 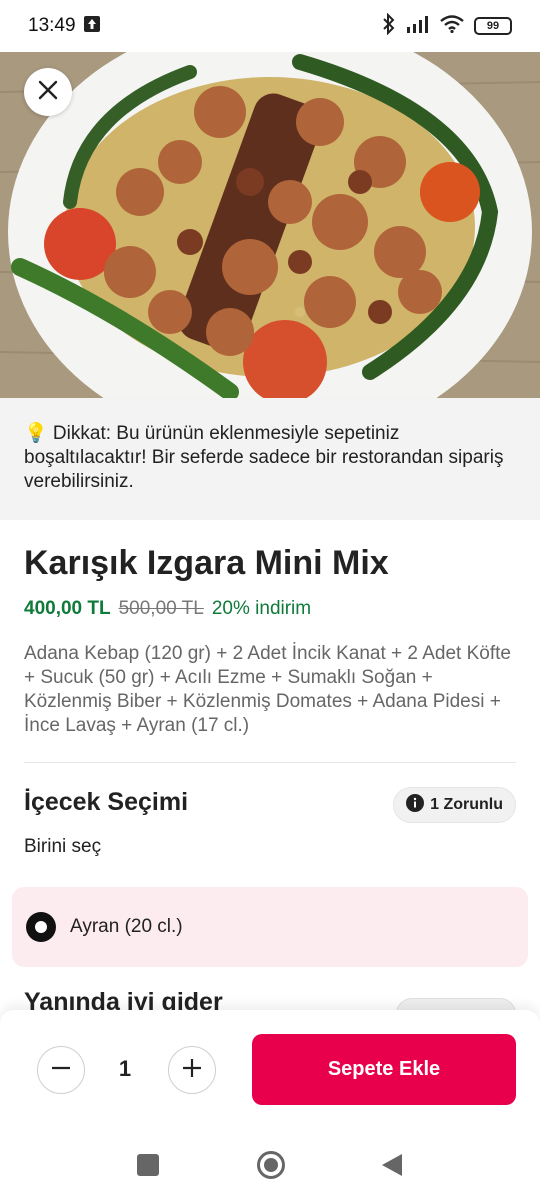 I want to click on discount-label: 20% indirim, so click(x=261, y=608).